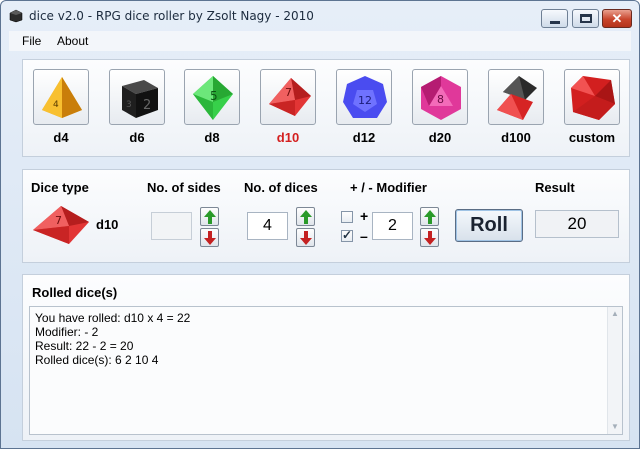 This screenshot has height=449, width=640. I want to click on d10-die-icon: 7, so click(290, 97).